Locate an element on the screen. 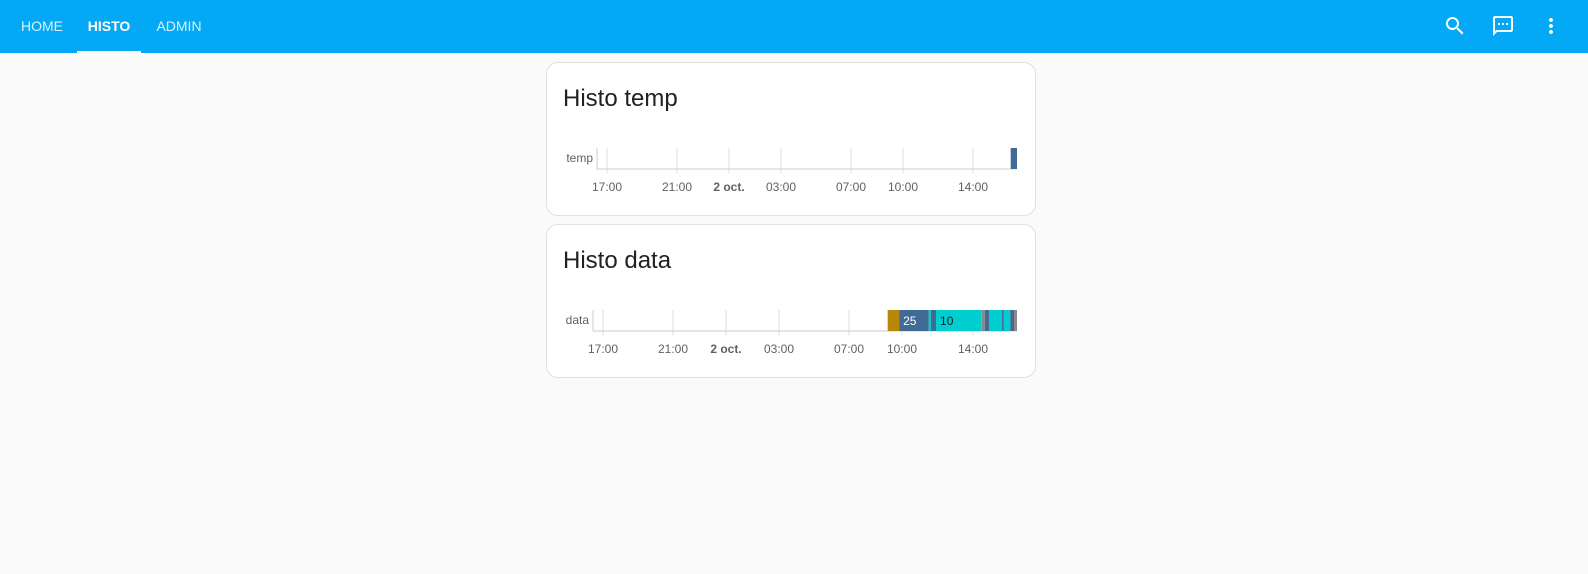  segment-label: 25 is located at coordinates (910, 321).